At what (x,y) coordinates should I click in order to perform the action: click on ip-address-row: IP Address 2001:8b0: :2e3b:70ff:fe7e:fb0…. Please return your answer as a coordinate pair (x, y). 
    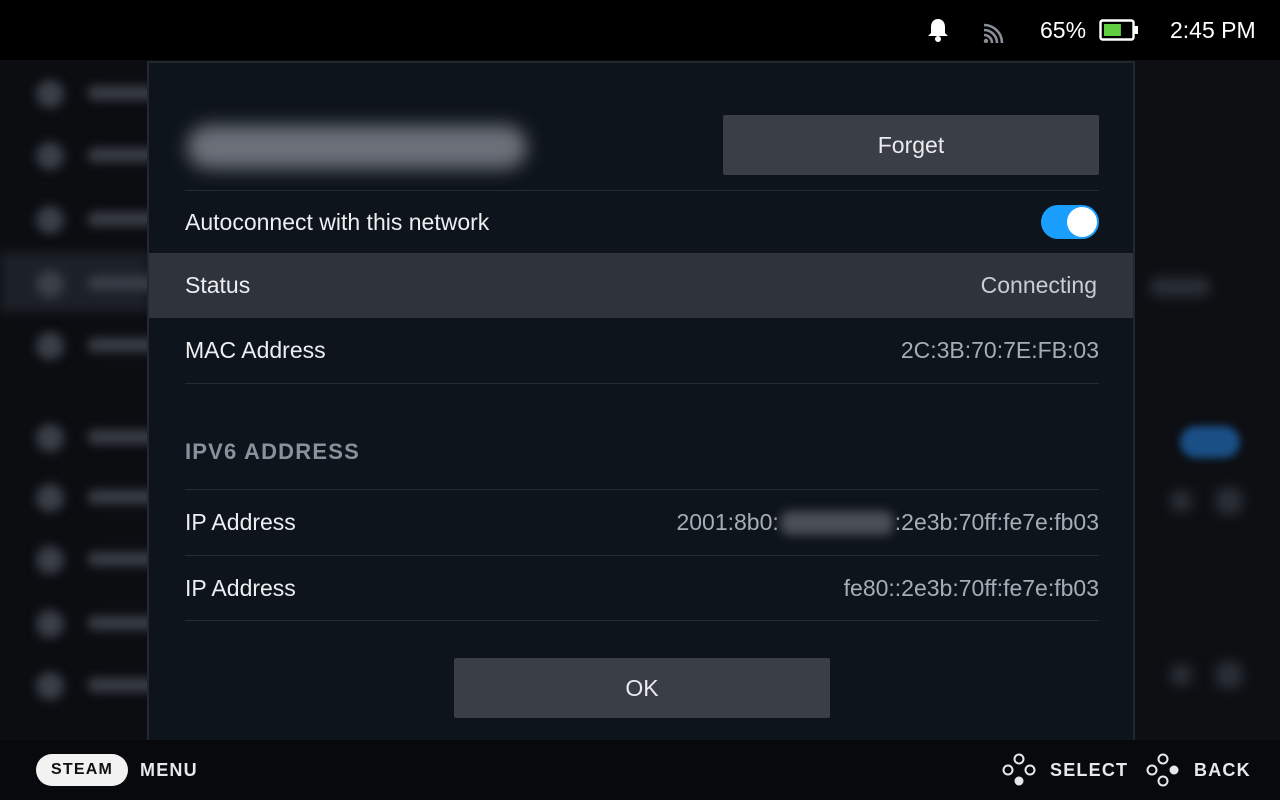
    Looking at the image, I should click on (642, 522).